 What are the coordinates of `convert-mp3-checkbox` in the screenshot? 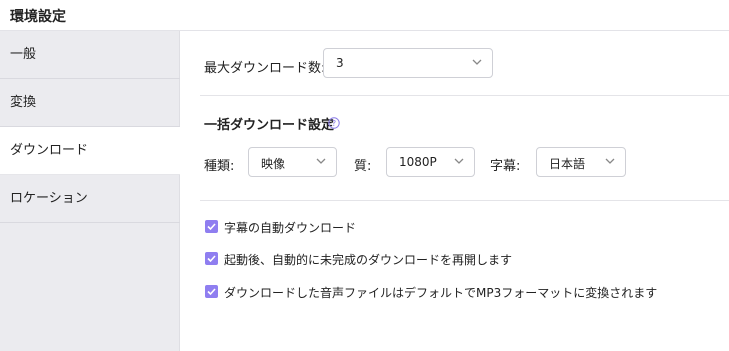 It's located at (211, 291).